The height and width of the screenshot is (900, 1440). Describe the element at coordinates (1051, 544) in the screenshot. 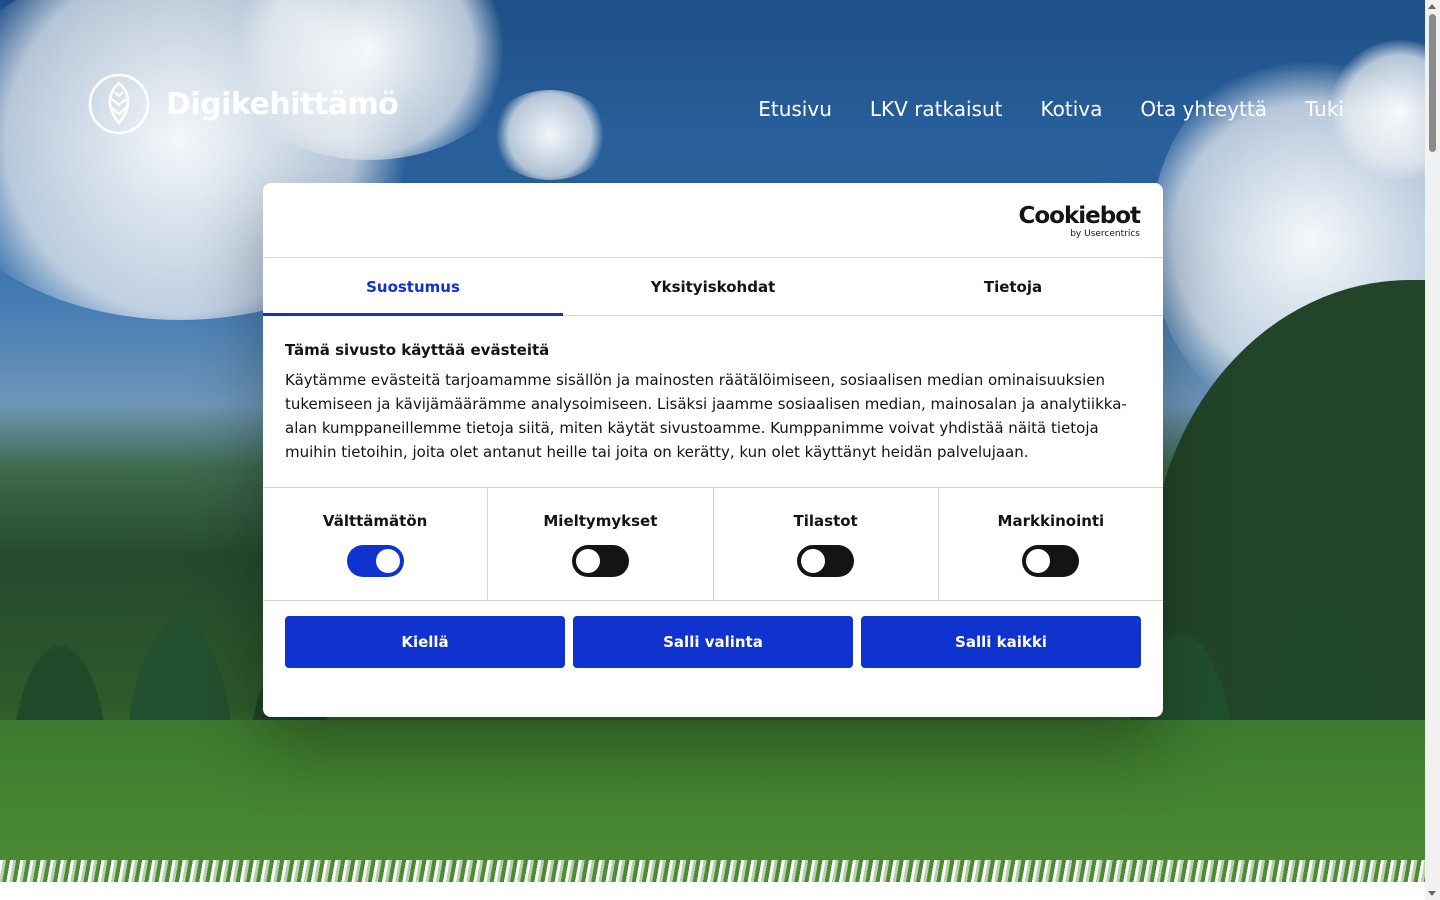

I see `toggle-group-markkinointi: Markkinointi` at that location.